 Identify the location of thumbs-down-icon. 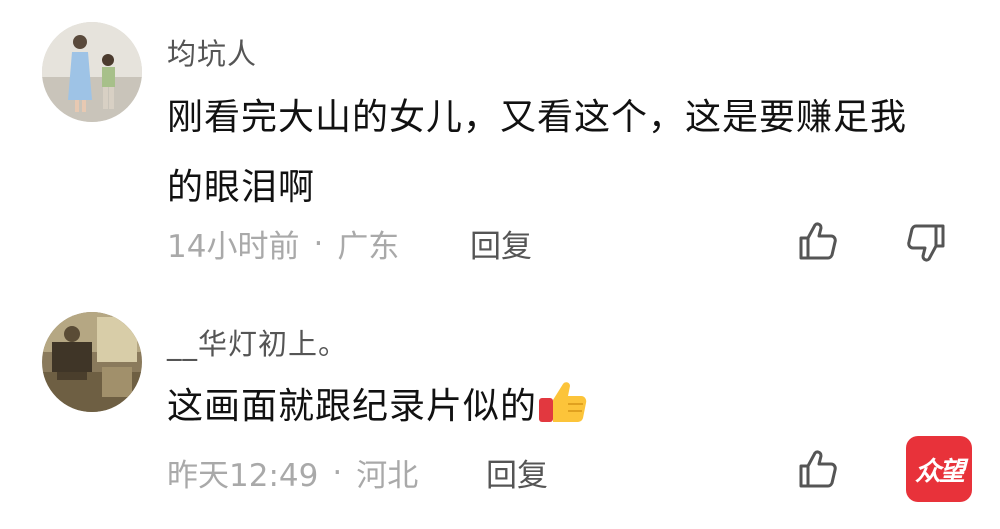
(926, 243).